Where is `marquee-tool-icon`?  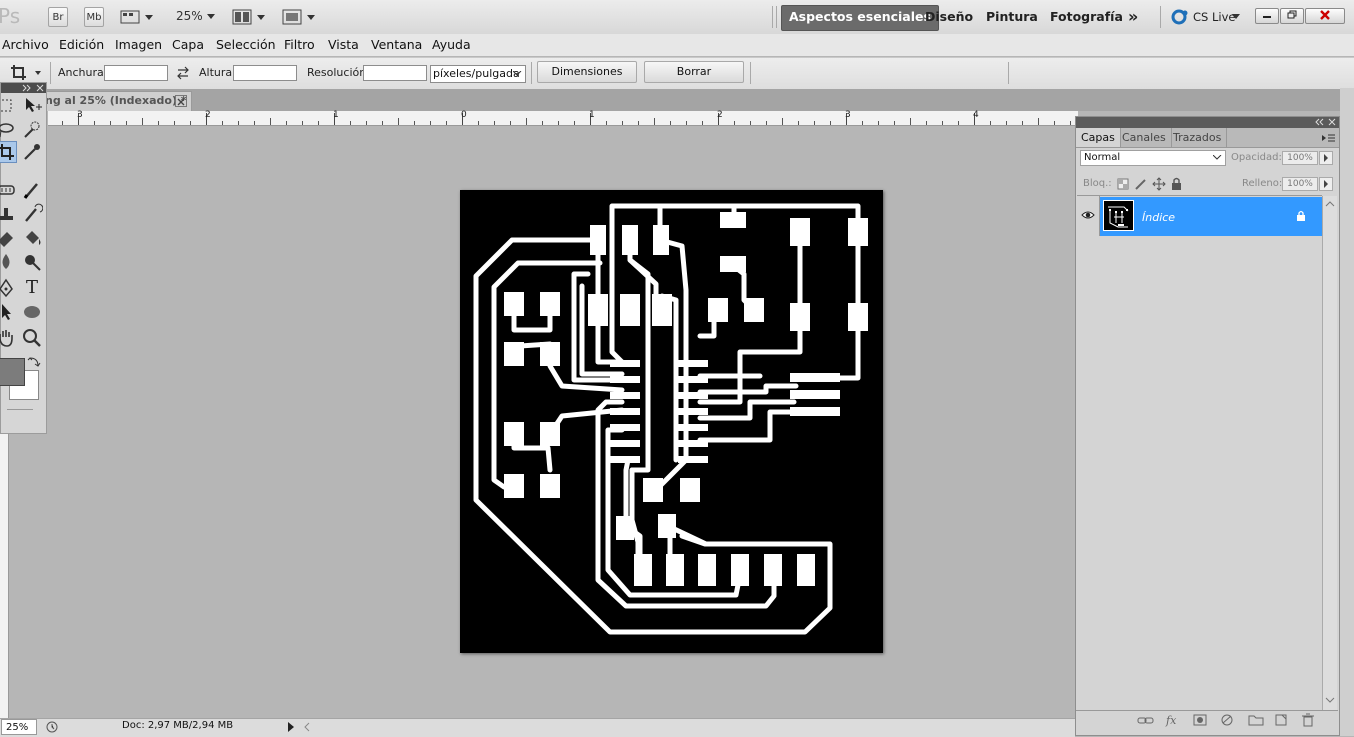 marquee-tool-icon is located at coordinates (8, 106).